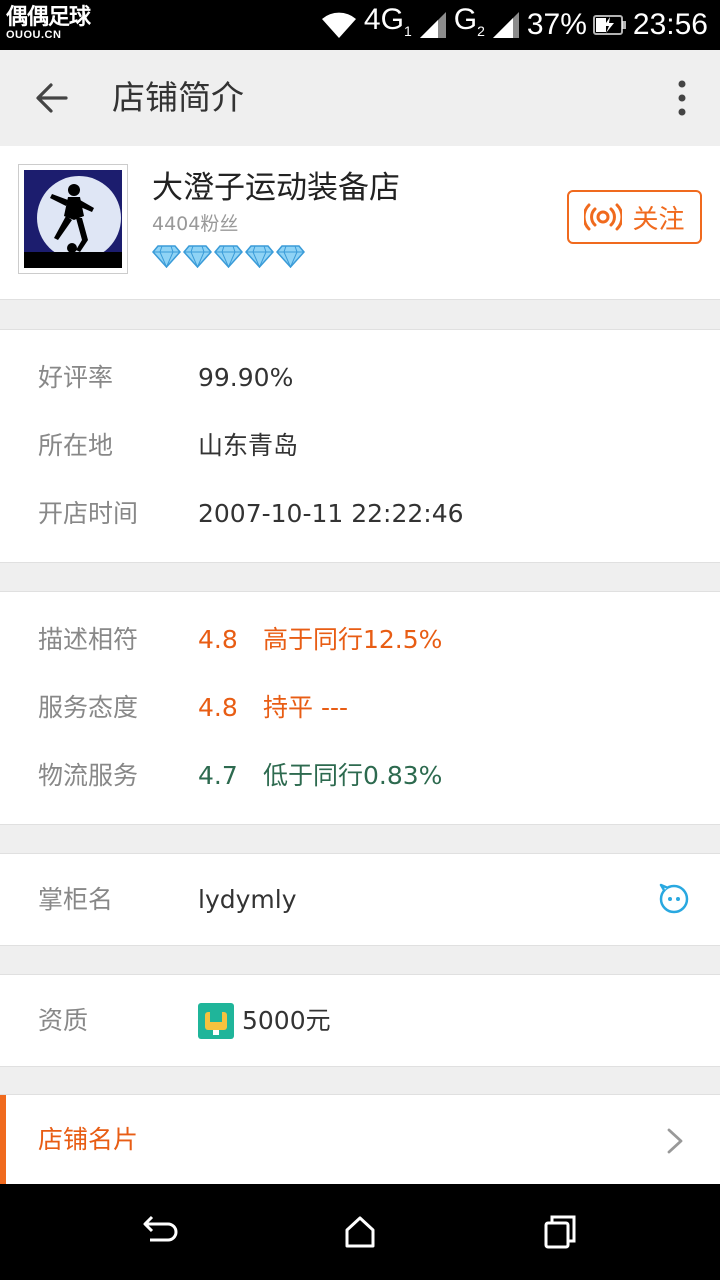 The height and width of the screenshot is (1280, 720). I want to click on back-arrow-icon, so click(52, 98).